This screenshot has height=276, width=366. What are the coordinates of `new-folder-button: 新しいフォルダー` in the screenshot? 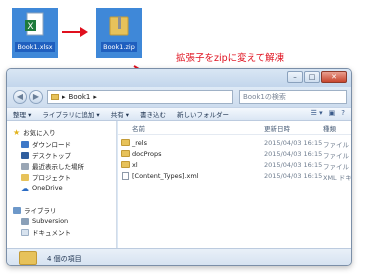 It's located at (203, 114).